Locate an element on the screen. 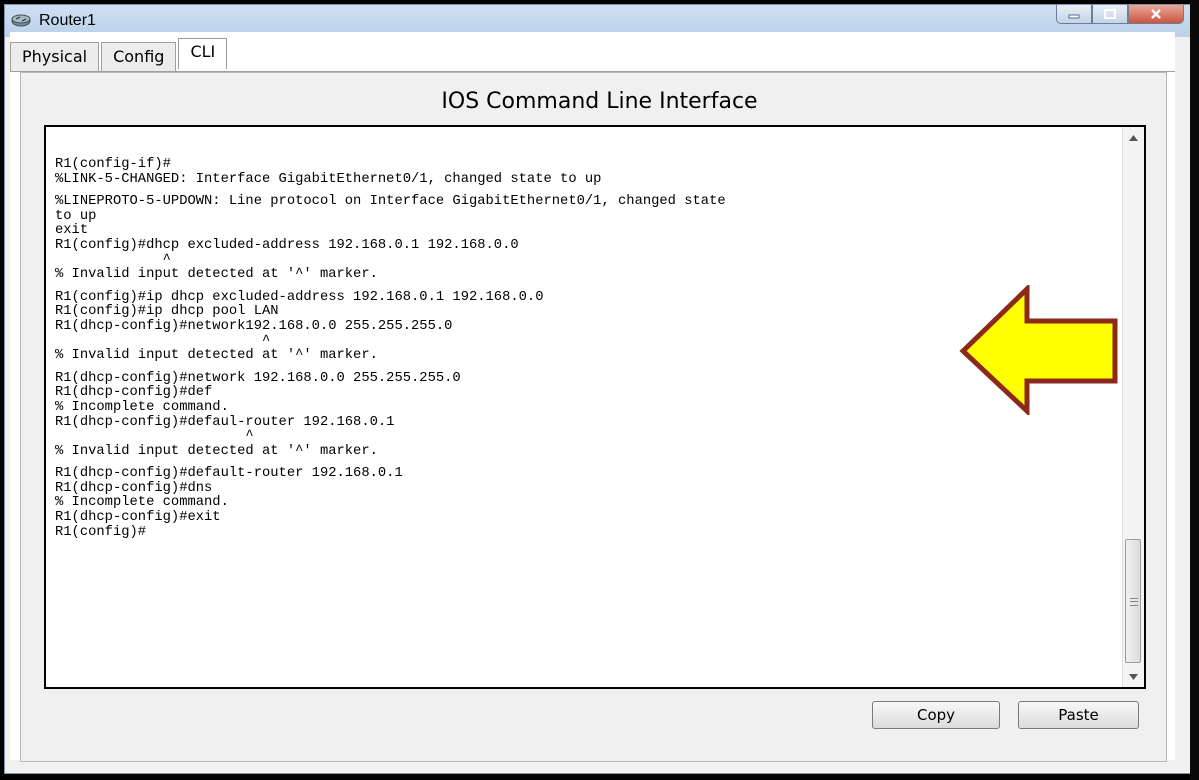 Image resolution: width=1199 pixels, height=780 pixels. minimize-button is located at coordinates (1074, 14).